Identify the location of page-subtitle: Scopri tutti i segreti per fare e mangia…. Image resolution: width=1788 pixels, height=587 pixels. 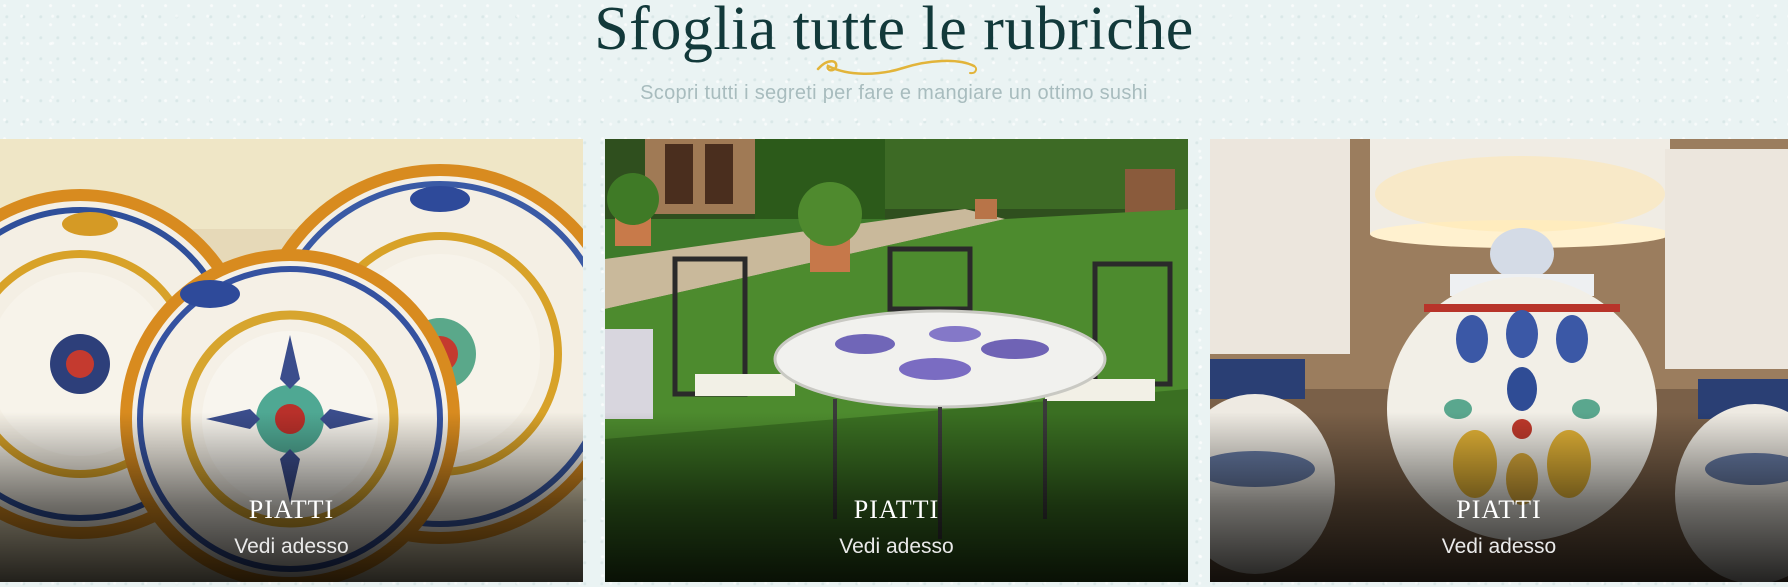
(894, 93).